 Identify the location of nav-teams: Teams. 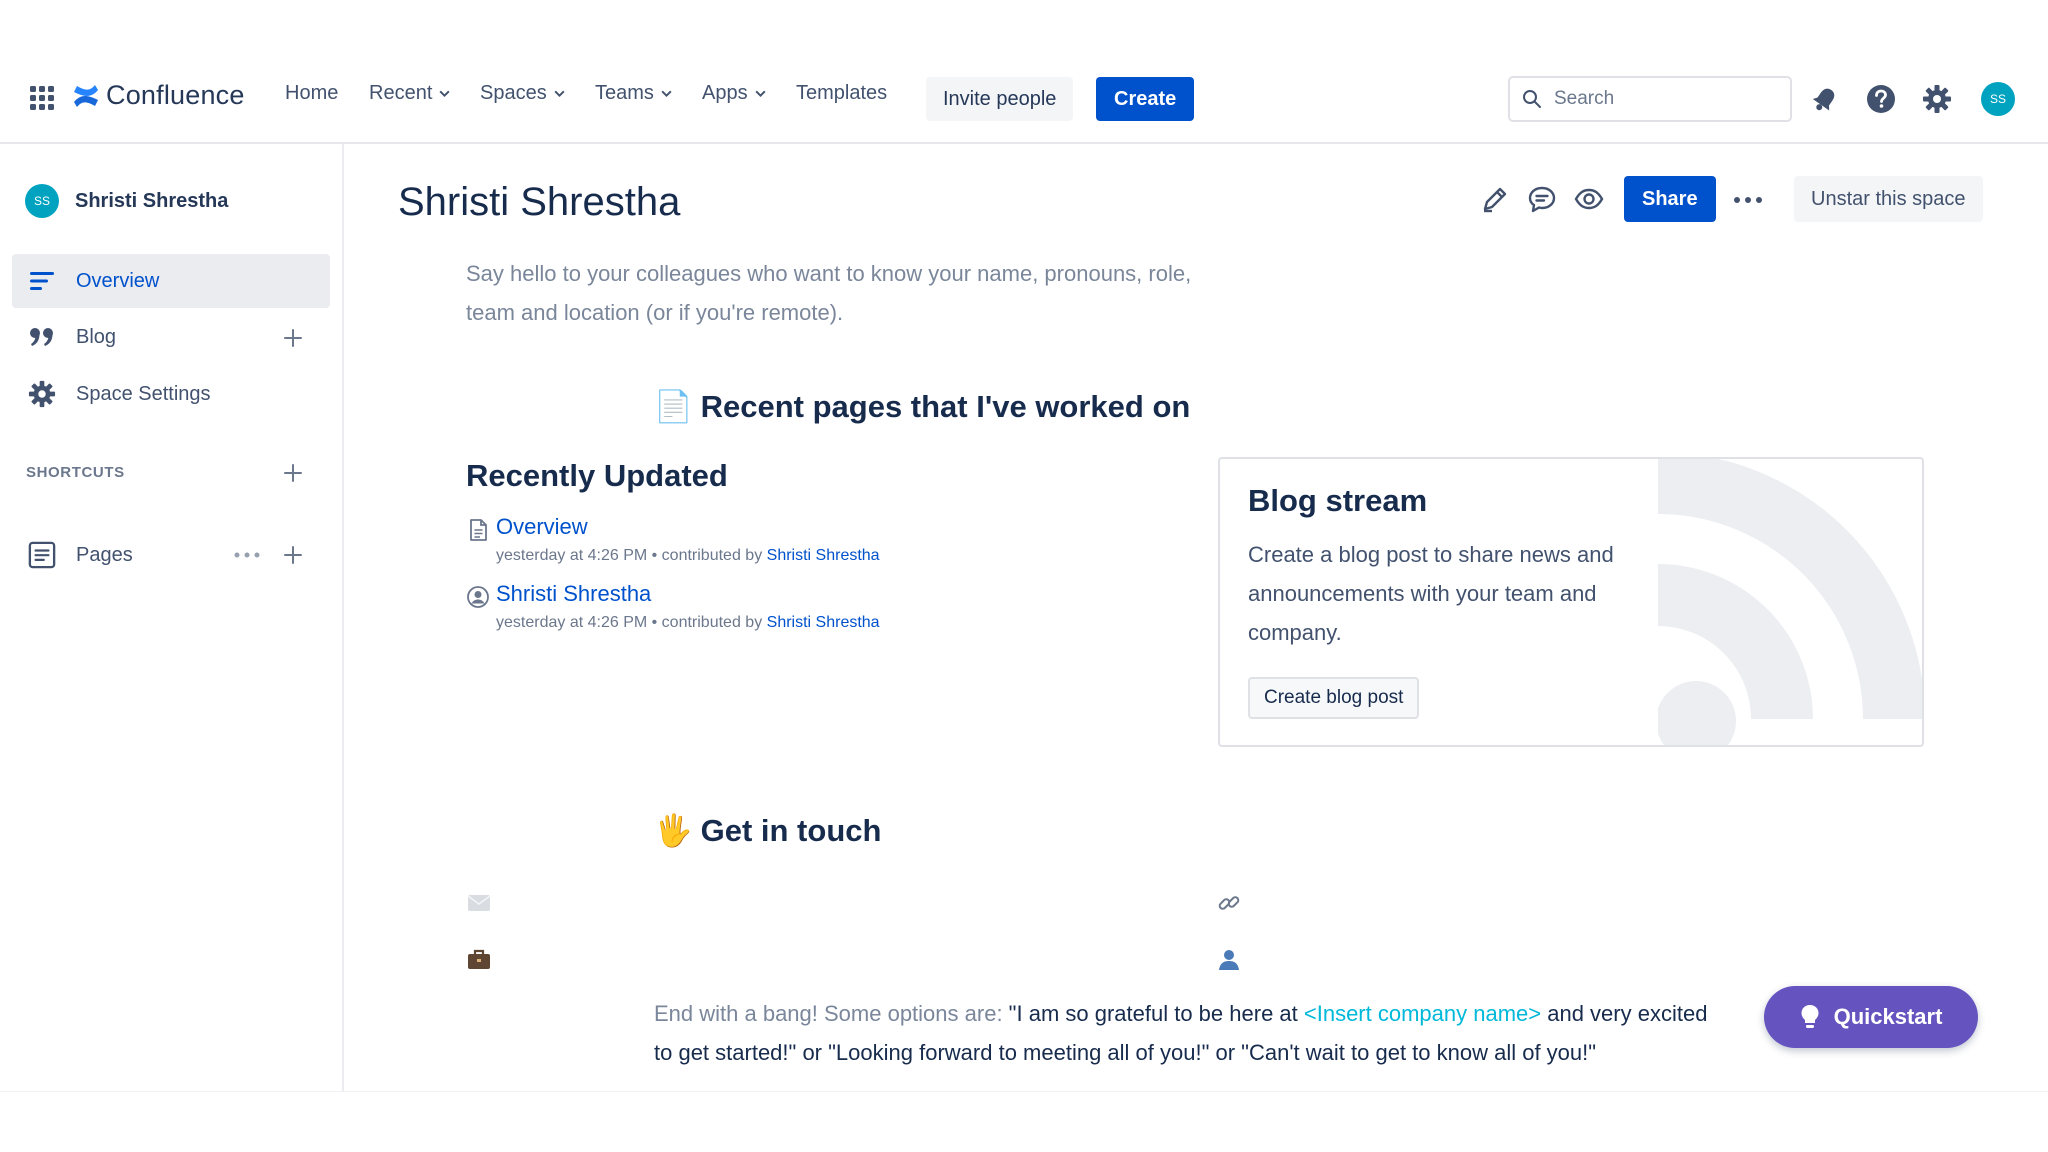
(634, 93).